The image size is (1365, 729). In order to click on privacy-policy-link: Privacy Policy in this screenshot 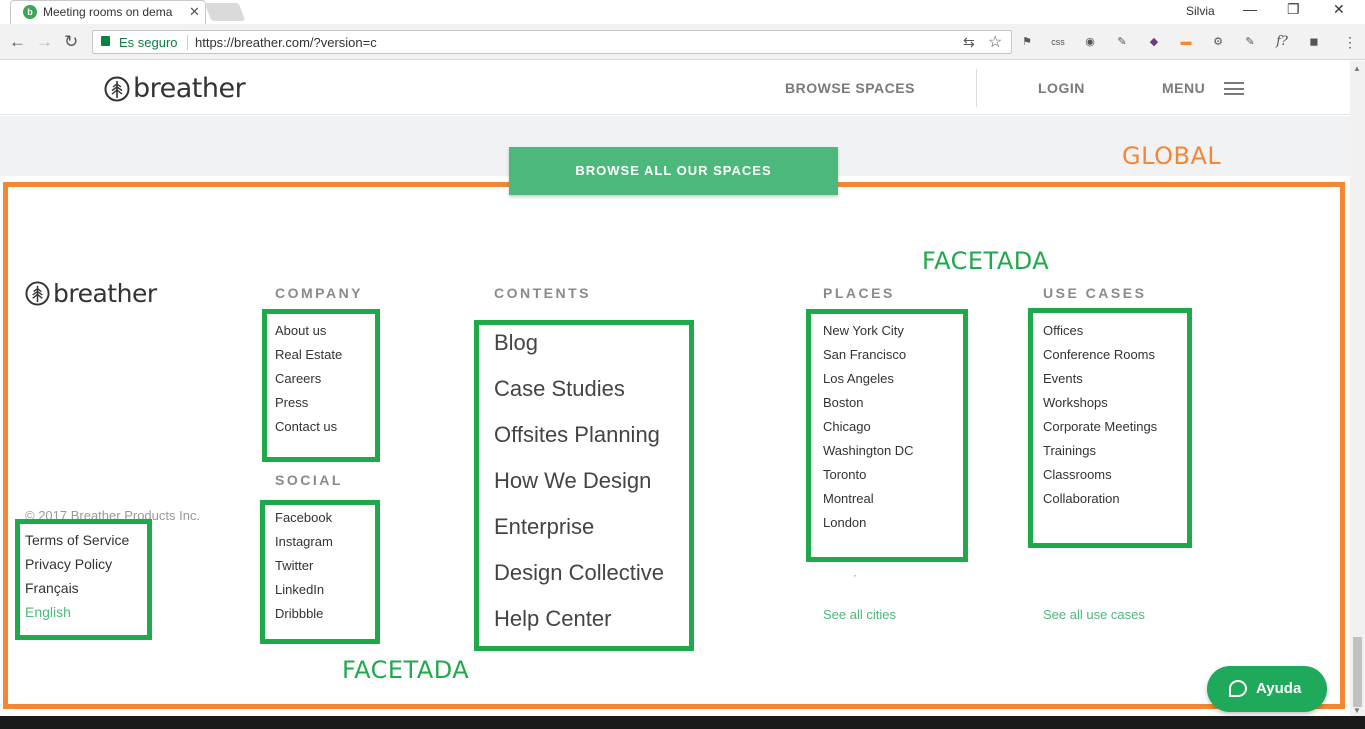, I will do `click(77, 564)`.